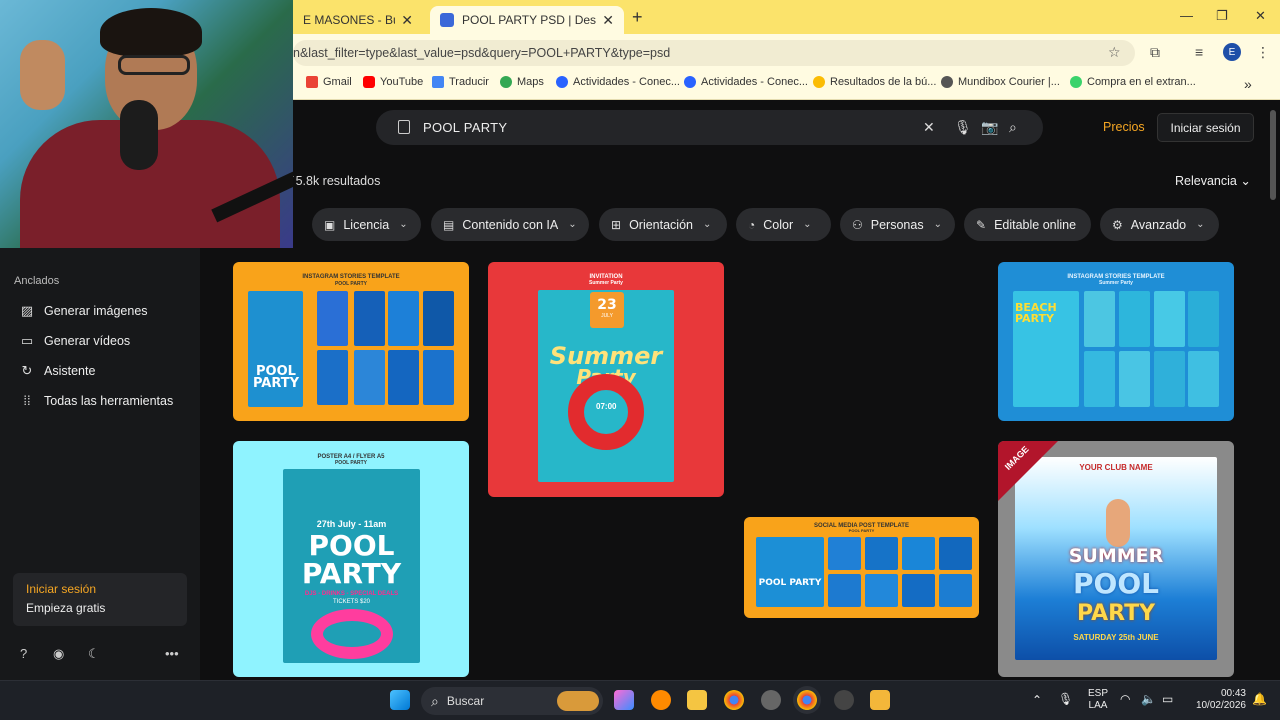 The width and height of the screenshot is (1280, 720). I want to click on media-player-icon, so click(844, 700).